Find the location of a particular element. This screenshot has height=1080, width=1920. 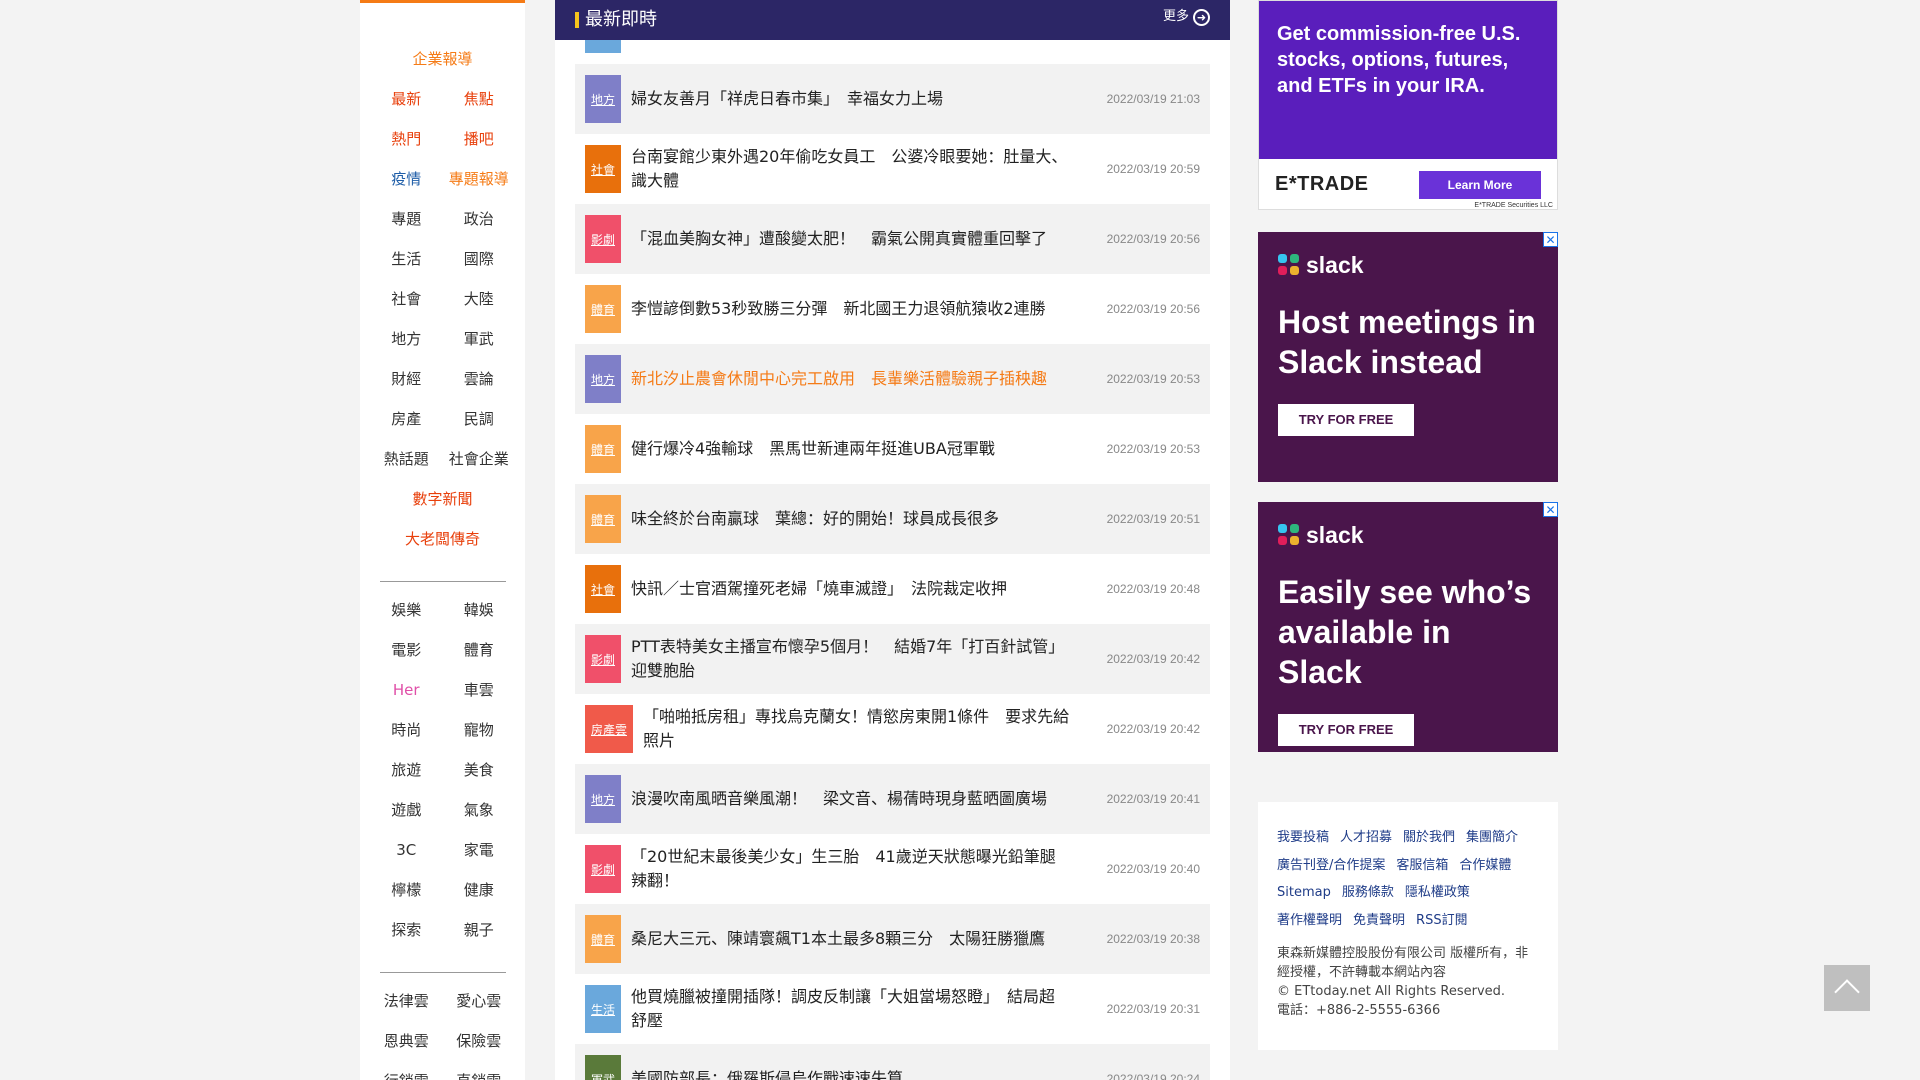

sidebar-item: 政治 is located at coordinates (479, 219).